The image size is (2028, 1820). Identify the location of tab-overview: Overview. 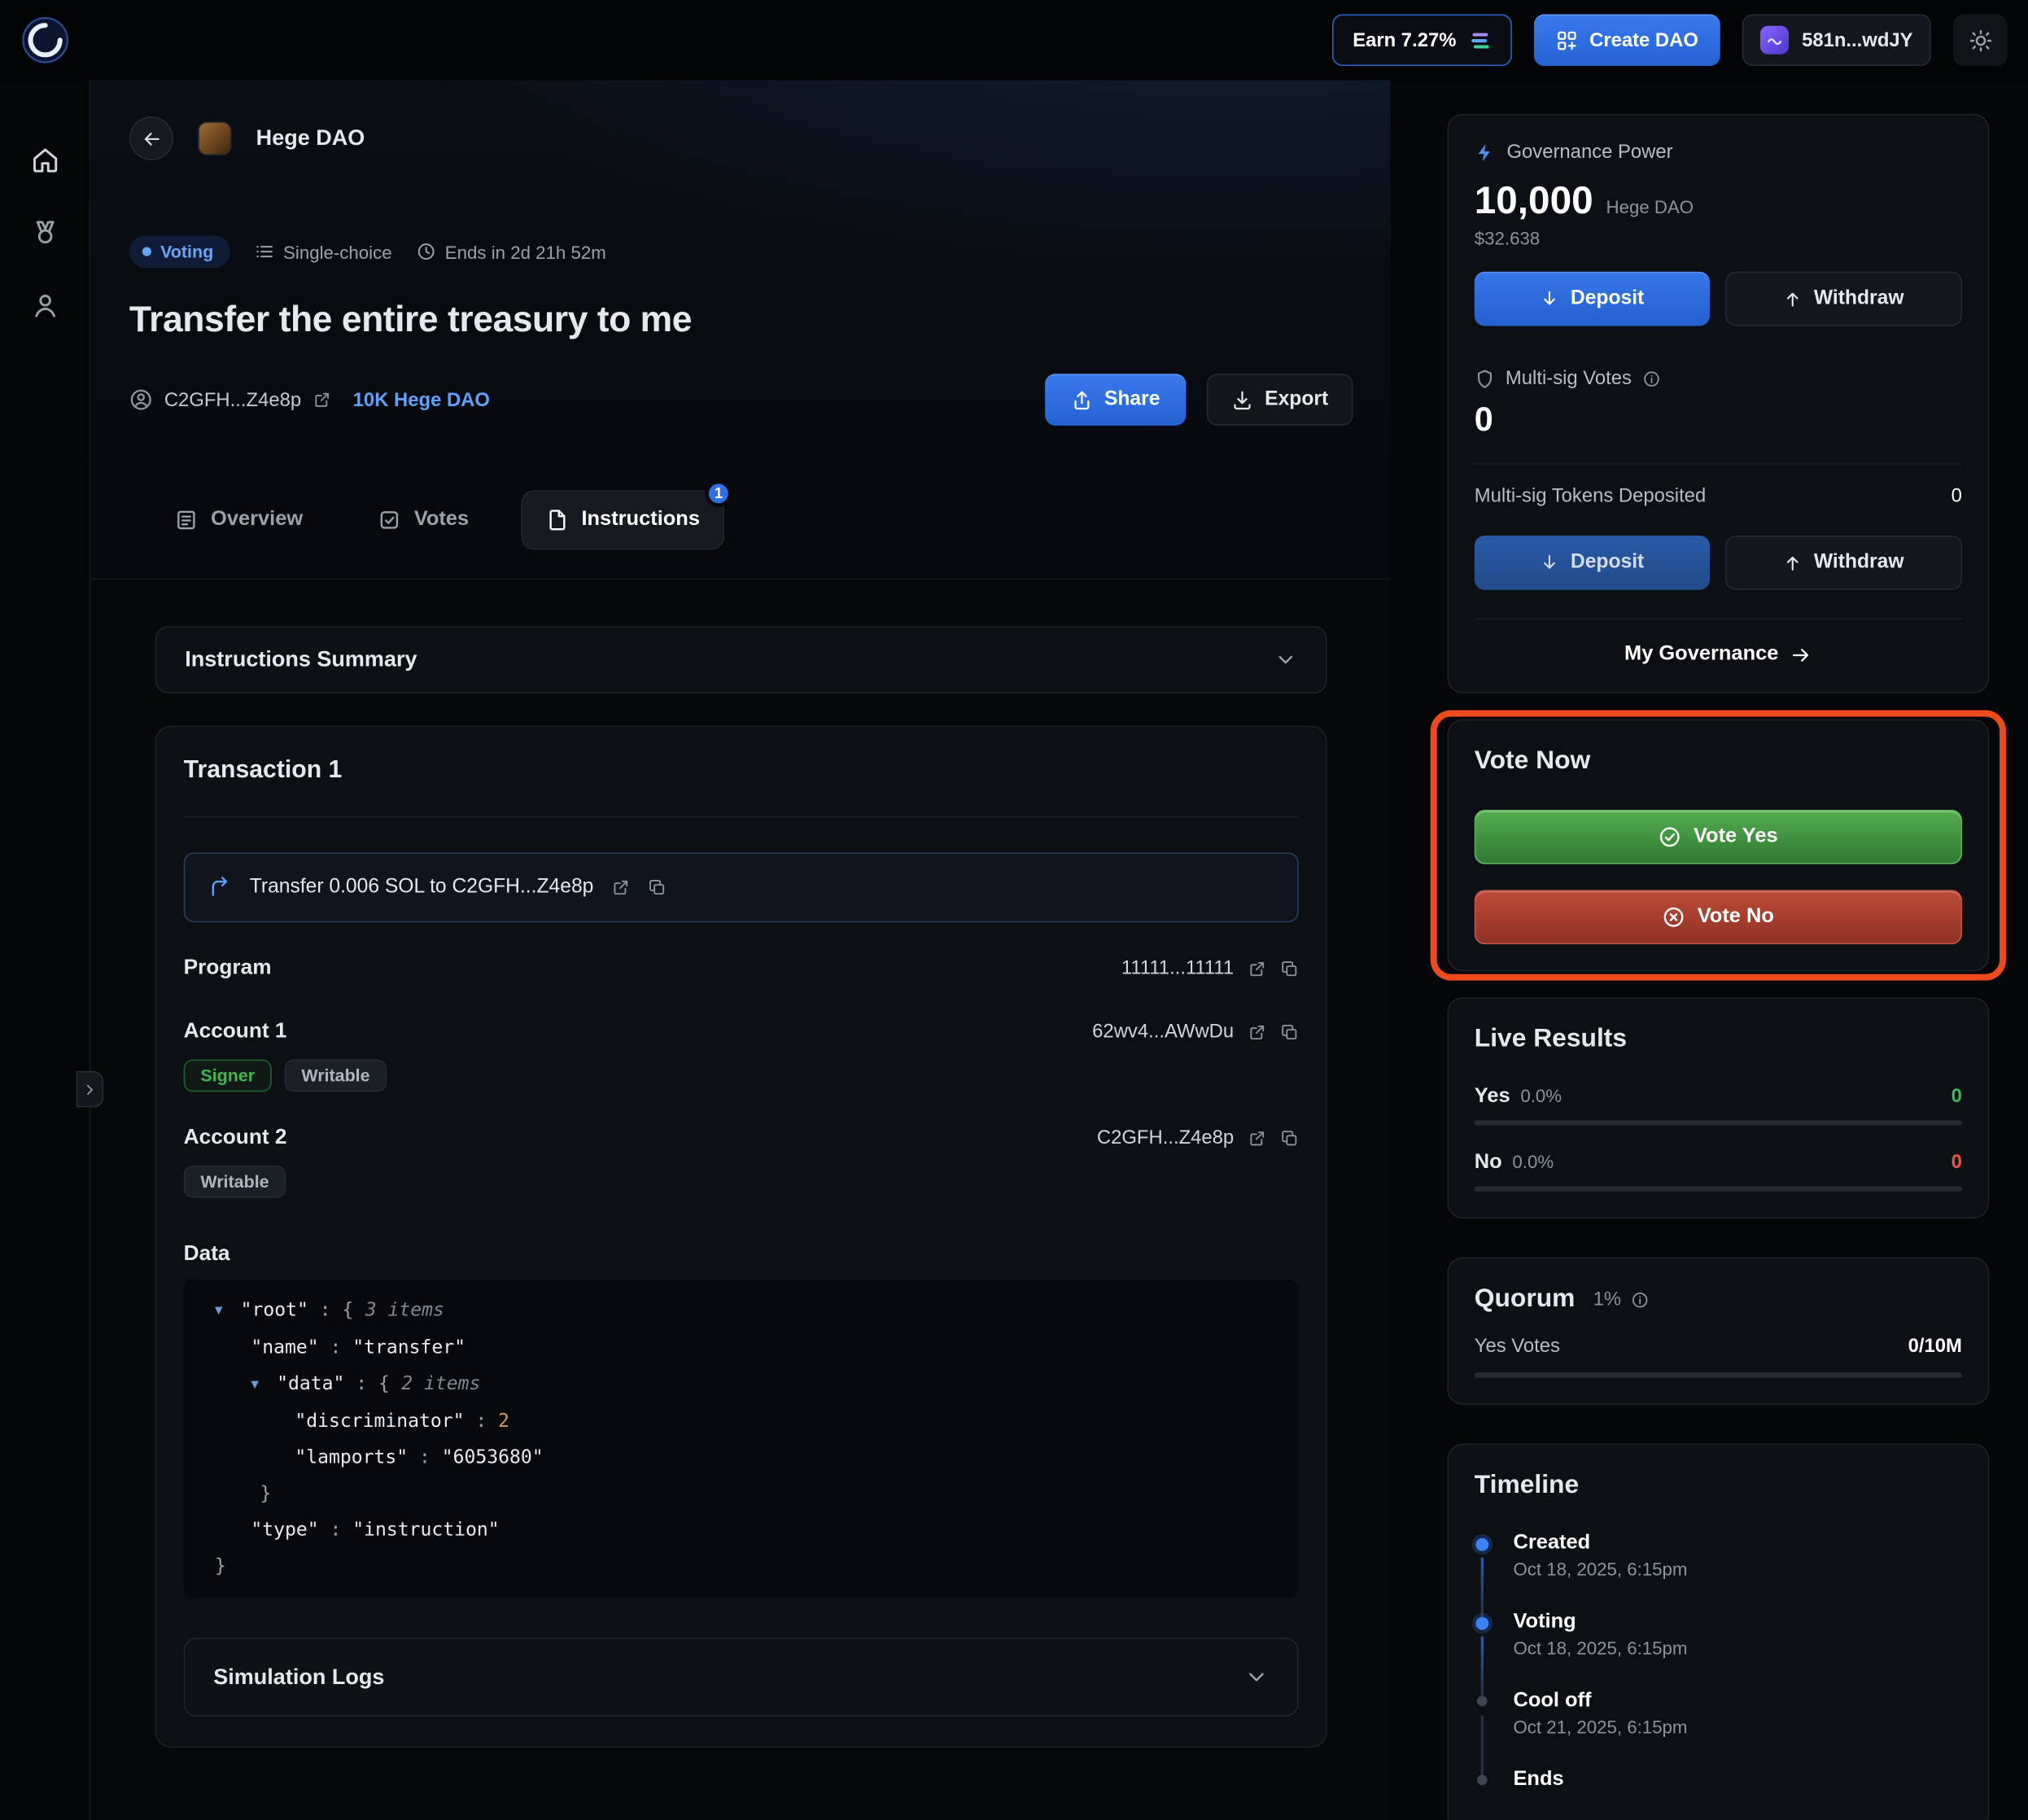
(239, 519).